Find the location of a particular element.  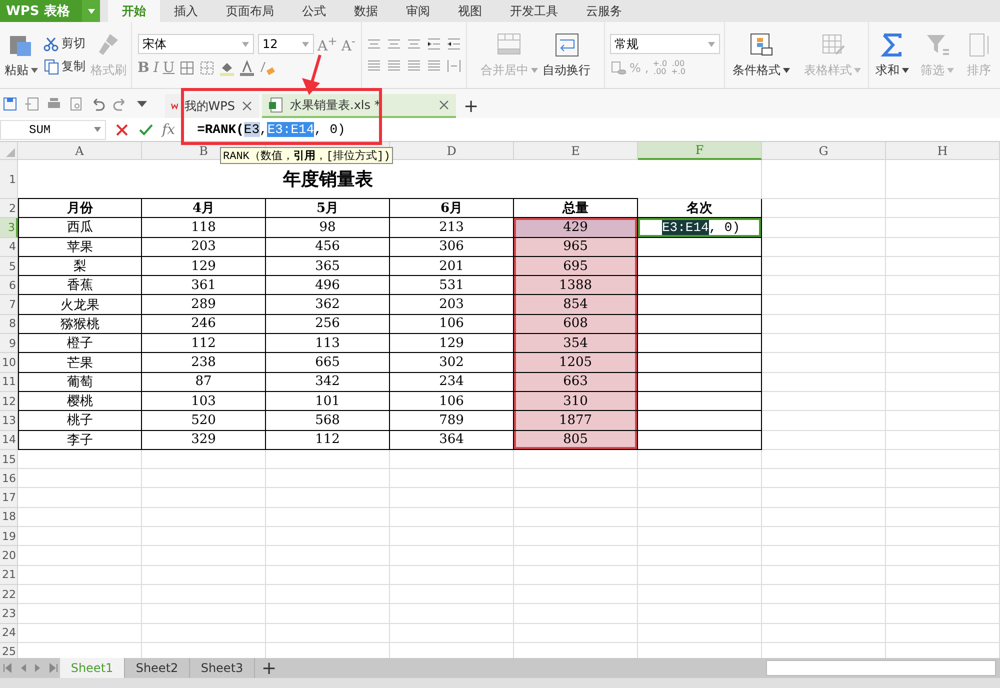

row-header: 10 is located at coordinates (9, 363).